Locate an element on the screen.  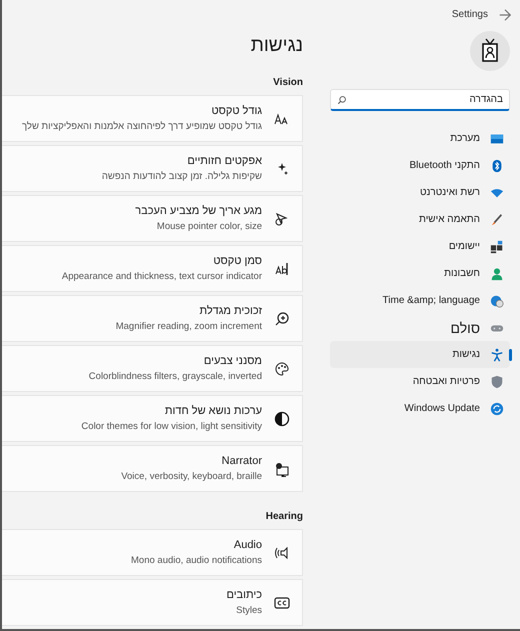
sidebar-item: התאמה אישית is located at coordinates (420, 219).